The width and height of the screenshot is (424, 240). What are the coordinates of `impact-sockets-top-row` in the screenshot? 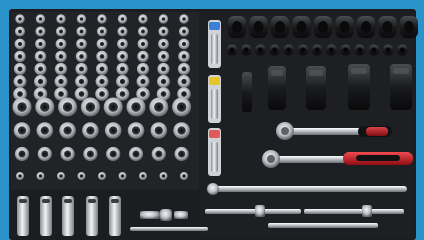 It's located at (323, 27).